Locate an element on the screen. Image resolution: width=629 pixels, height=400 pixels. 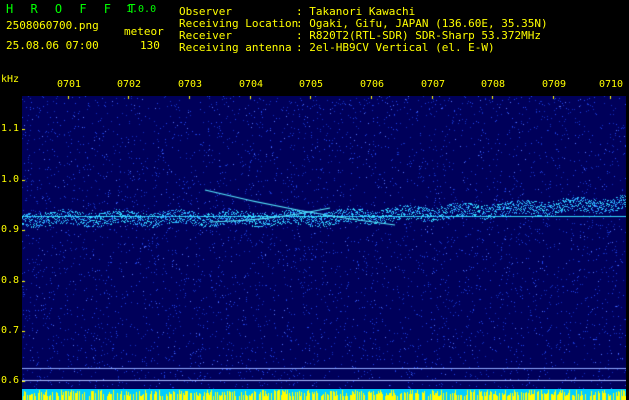
frequency-tick-label: 0.6 is located at coordinates (10, 380).